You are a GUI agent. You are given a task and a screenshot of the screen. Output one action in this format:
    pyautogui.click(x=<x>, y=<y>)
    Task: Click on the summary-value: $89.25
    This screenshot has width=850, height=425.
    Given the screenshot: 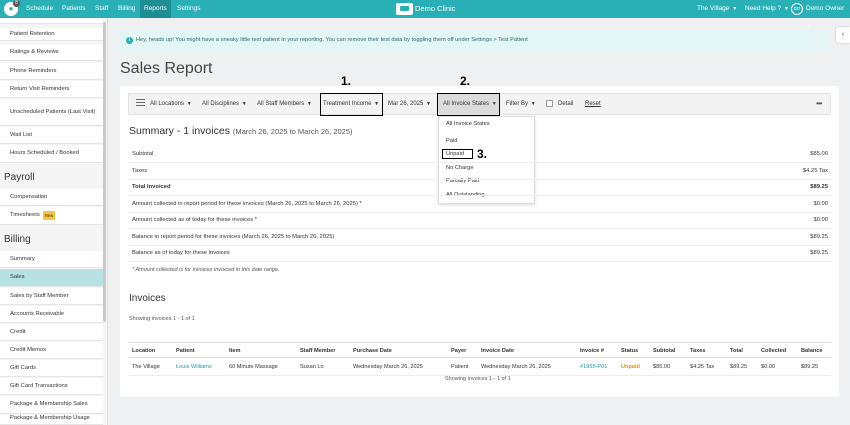 What is the action you would take?
    pyautogui.click(x=819, y=253)
    